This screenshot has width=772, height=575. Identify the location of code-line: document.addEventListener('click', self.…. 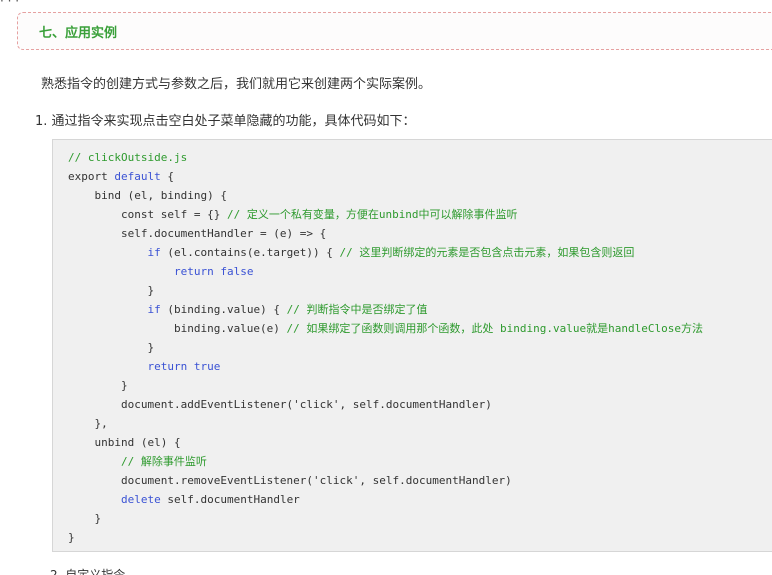
(280, 404).